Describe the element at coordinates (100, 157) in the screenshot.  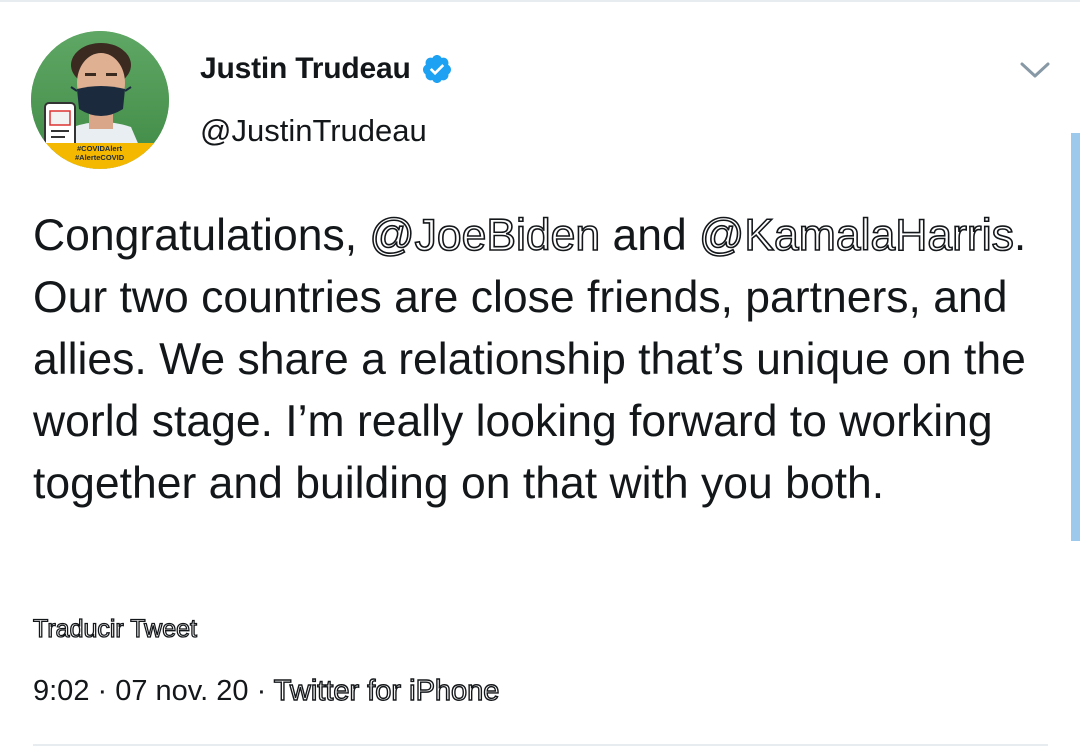
I see `avatar-badge-line2: #AlerteCOVID` at that location.